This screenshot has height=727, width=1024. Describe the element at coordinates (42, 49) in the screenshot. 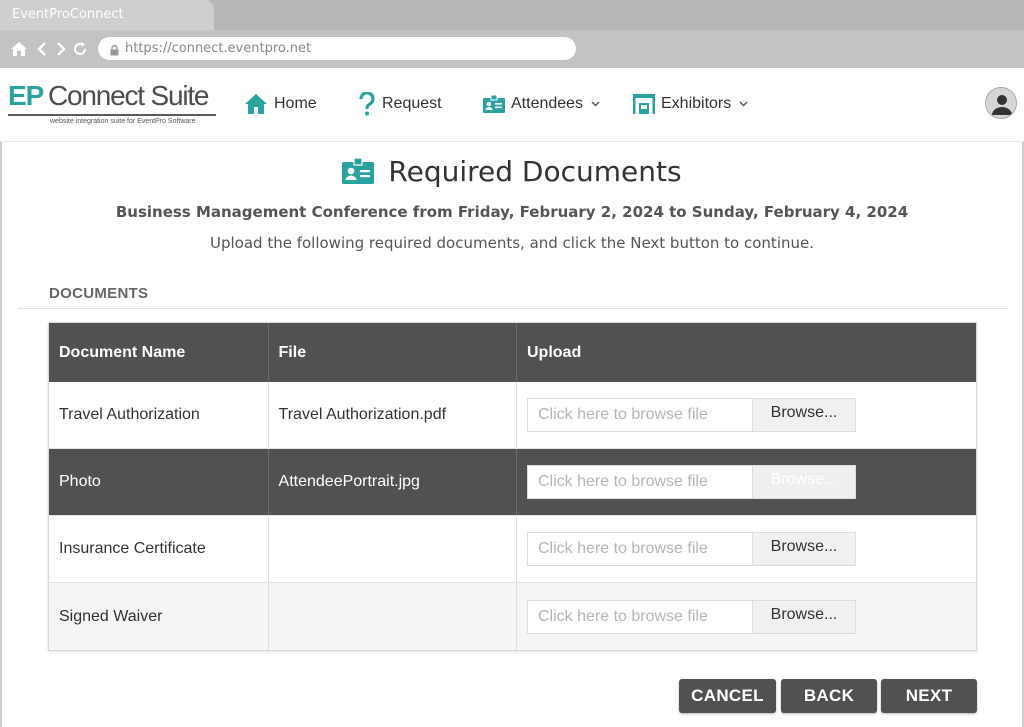

I see `back-arrow-icon` at that location.